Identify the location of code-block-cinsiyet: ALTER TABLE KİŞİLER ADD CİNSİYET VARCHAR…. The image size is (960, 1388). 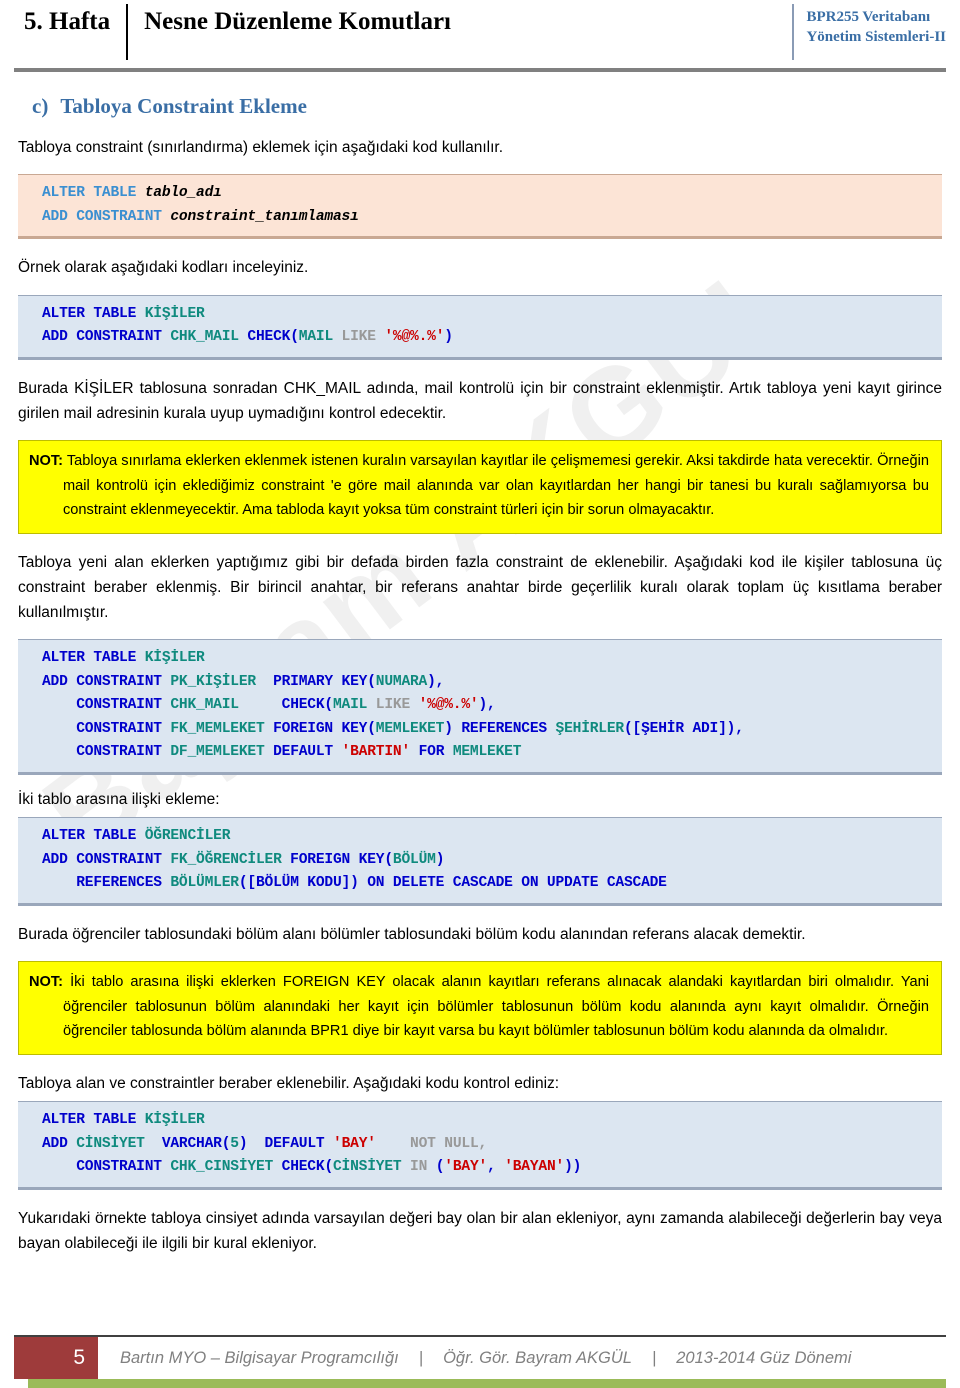
(480, 1145).